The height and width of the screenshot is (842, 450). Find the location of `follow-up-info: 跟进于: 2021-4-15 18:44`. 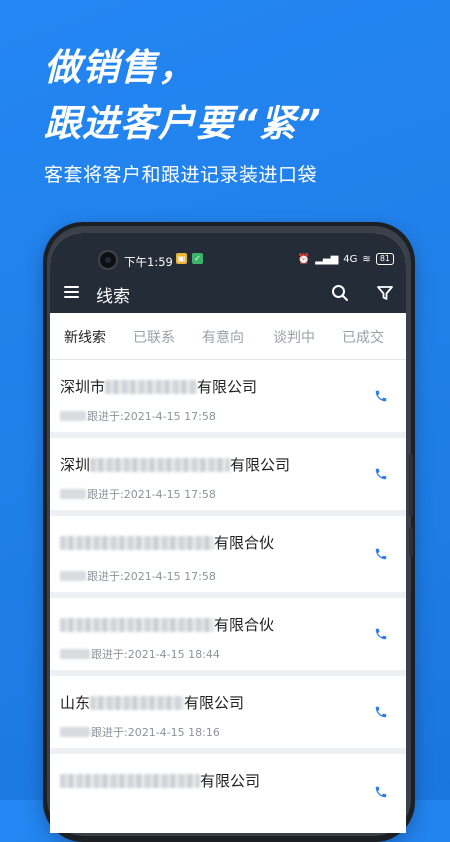

follow-up-info: 跟进于: 2021-4-15 18:44 is located at coordinates (140, 654).